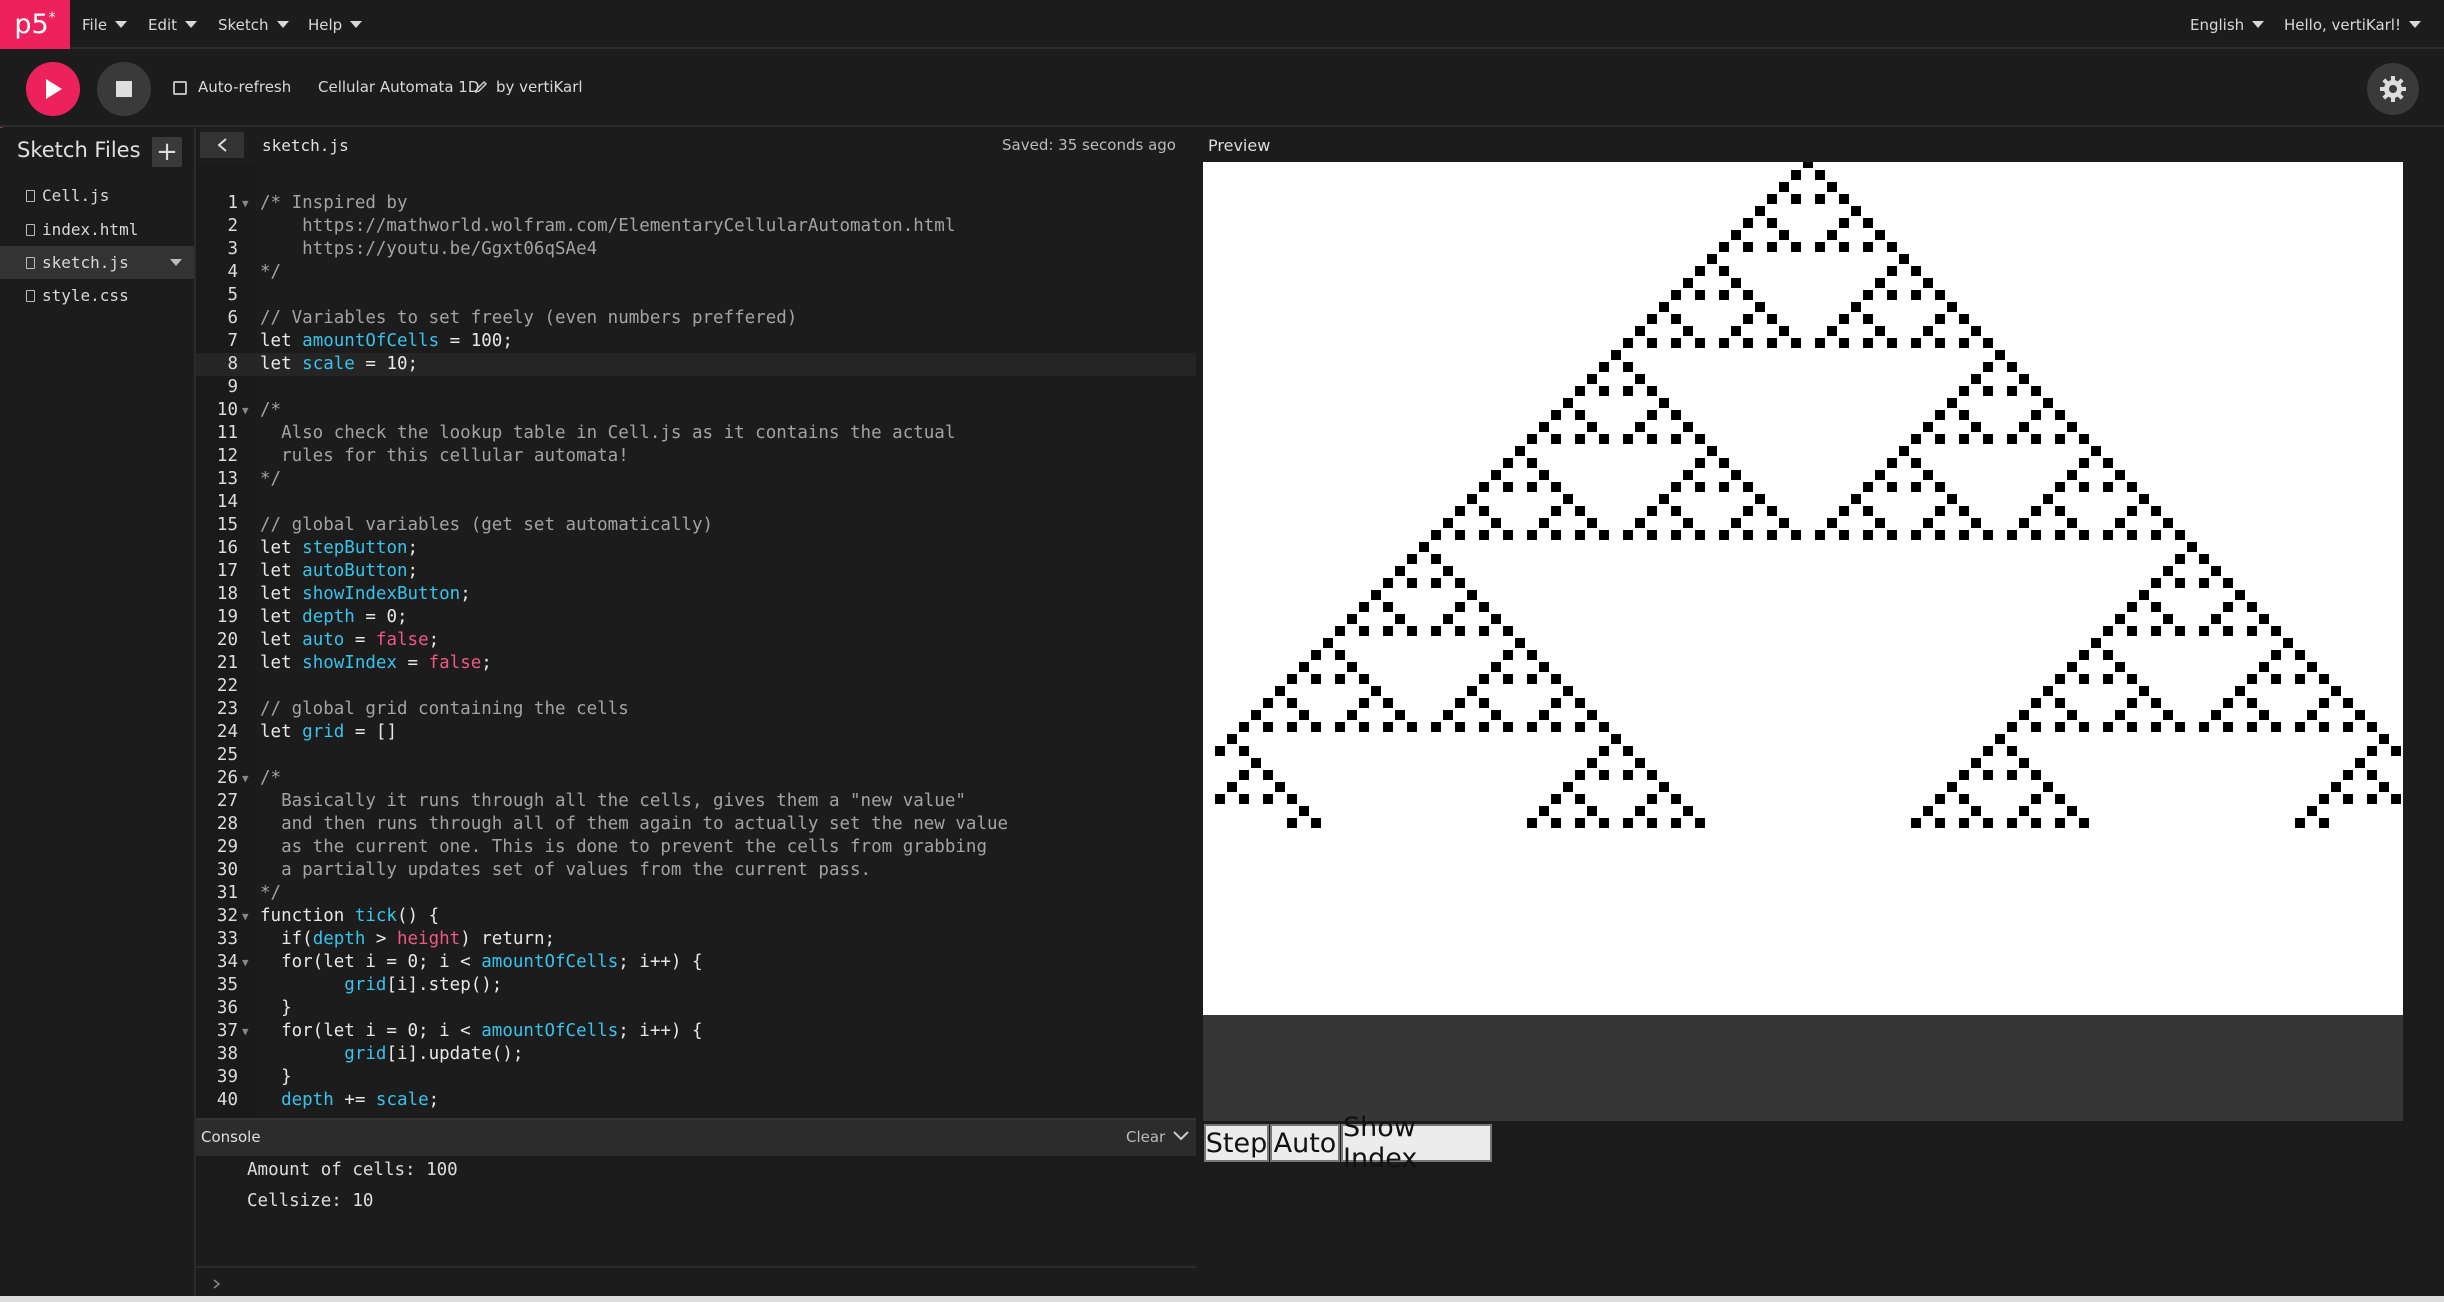 The width and height of the screenshot is (2444, 1302). What do you see at coordinates (696, 916) in the screenshot?
I see `code-line: 32 ▼ function tick() {` at bounding box center [696, 916].